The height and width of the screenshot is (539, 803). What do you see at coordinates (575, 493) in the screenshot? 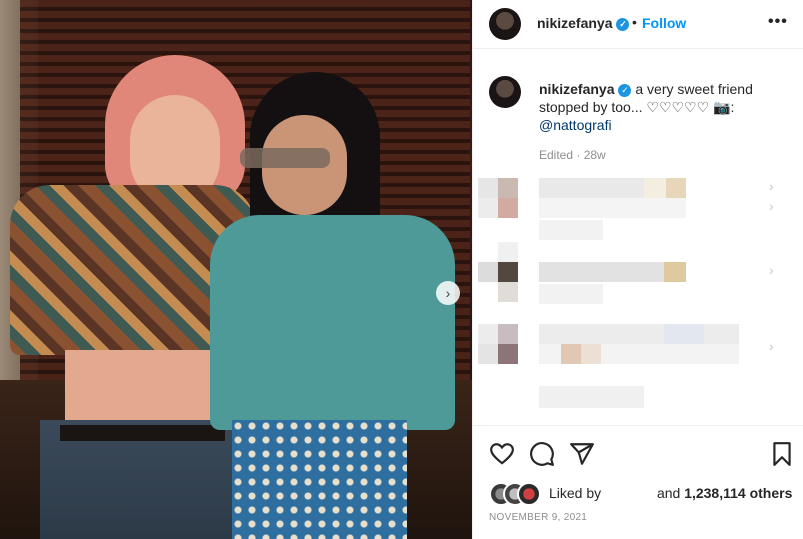
I see `liked-by-label: Liked by` at bounding box center [575, 493].